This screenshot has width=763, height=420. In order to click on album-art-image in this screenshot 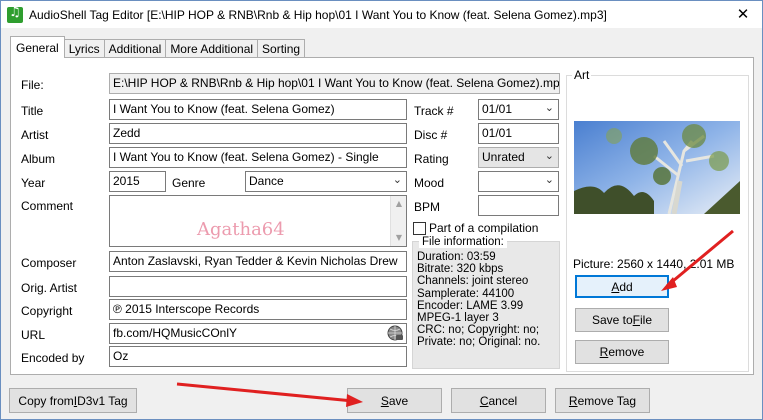, I will do `click(657, 167)`.